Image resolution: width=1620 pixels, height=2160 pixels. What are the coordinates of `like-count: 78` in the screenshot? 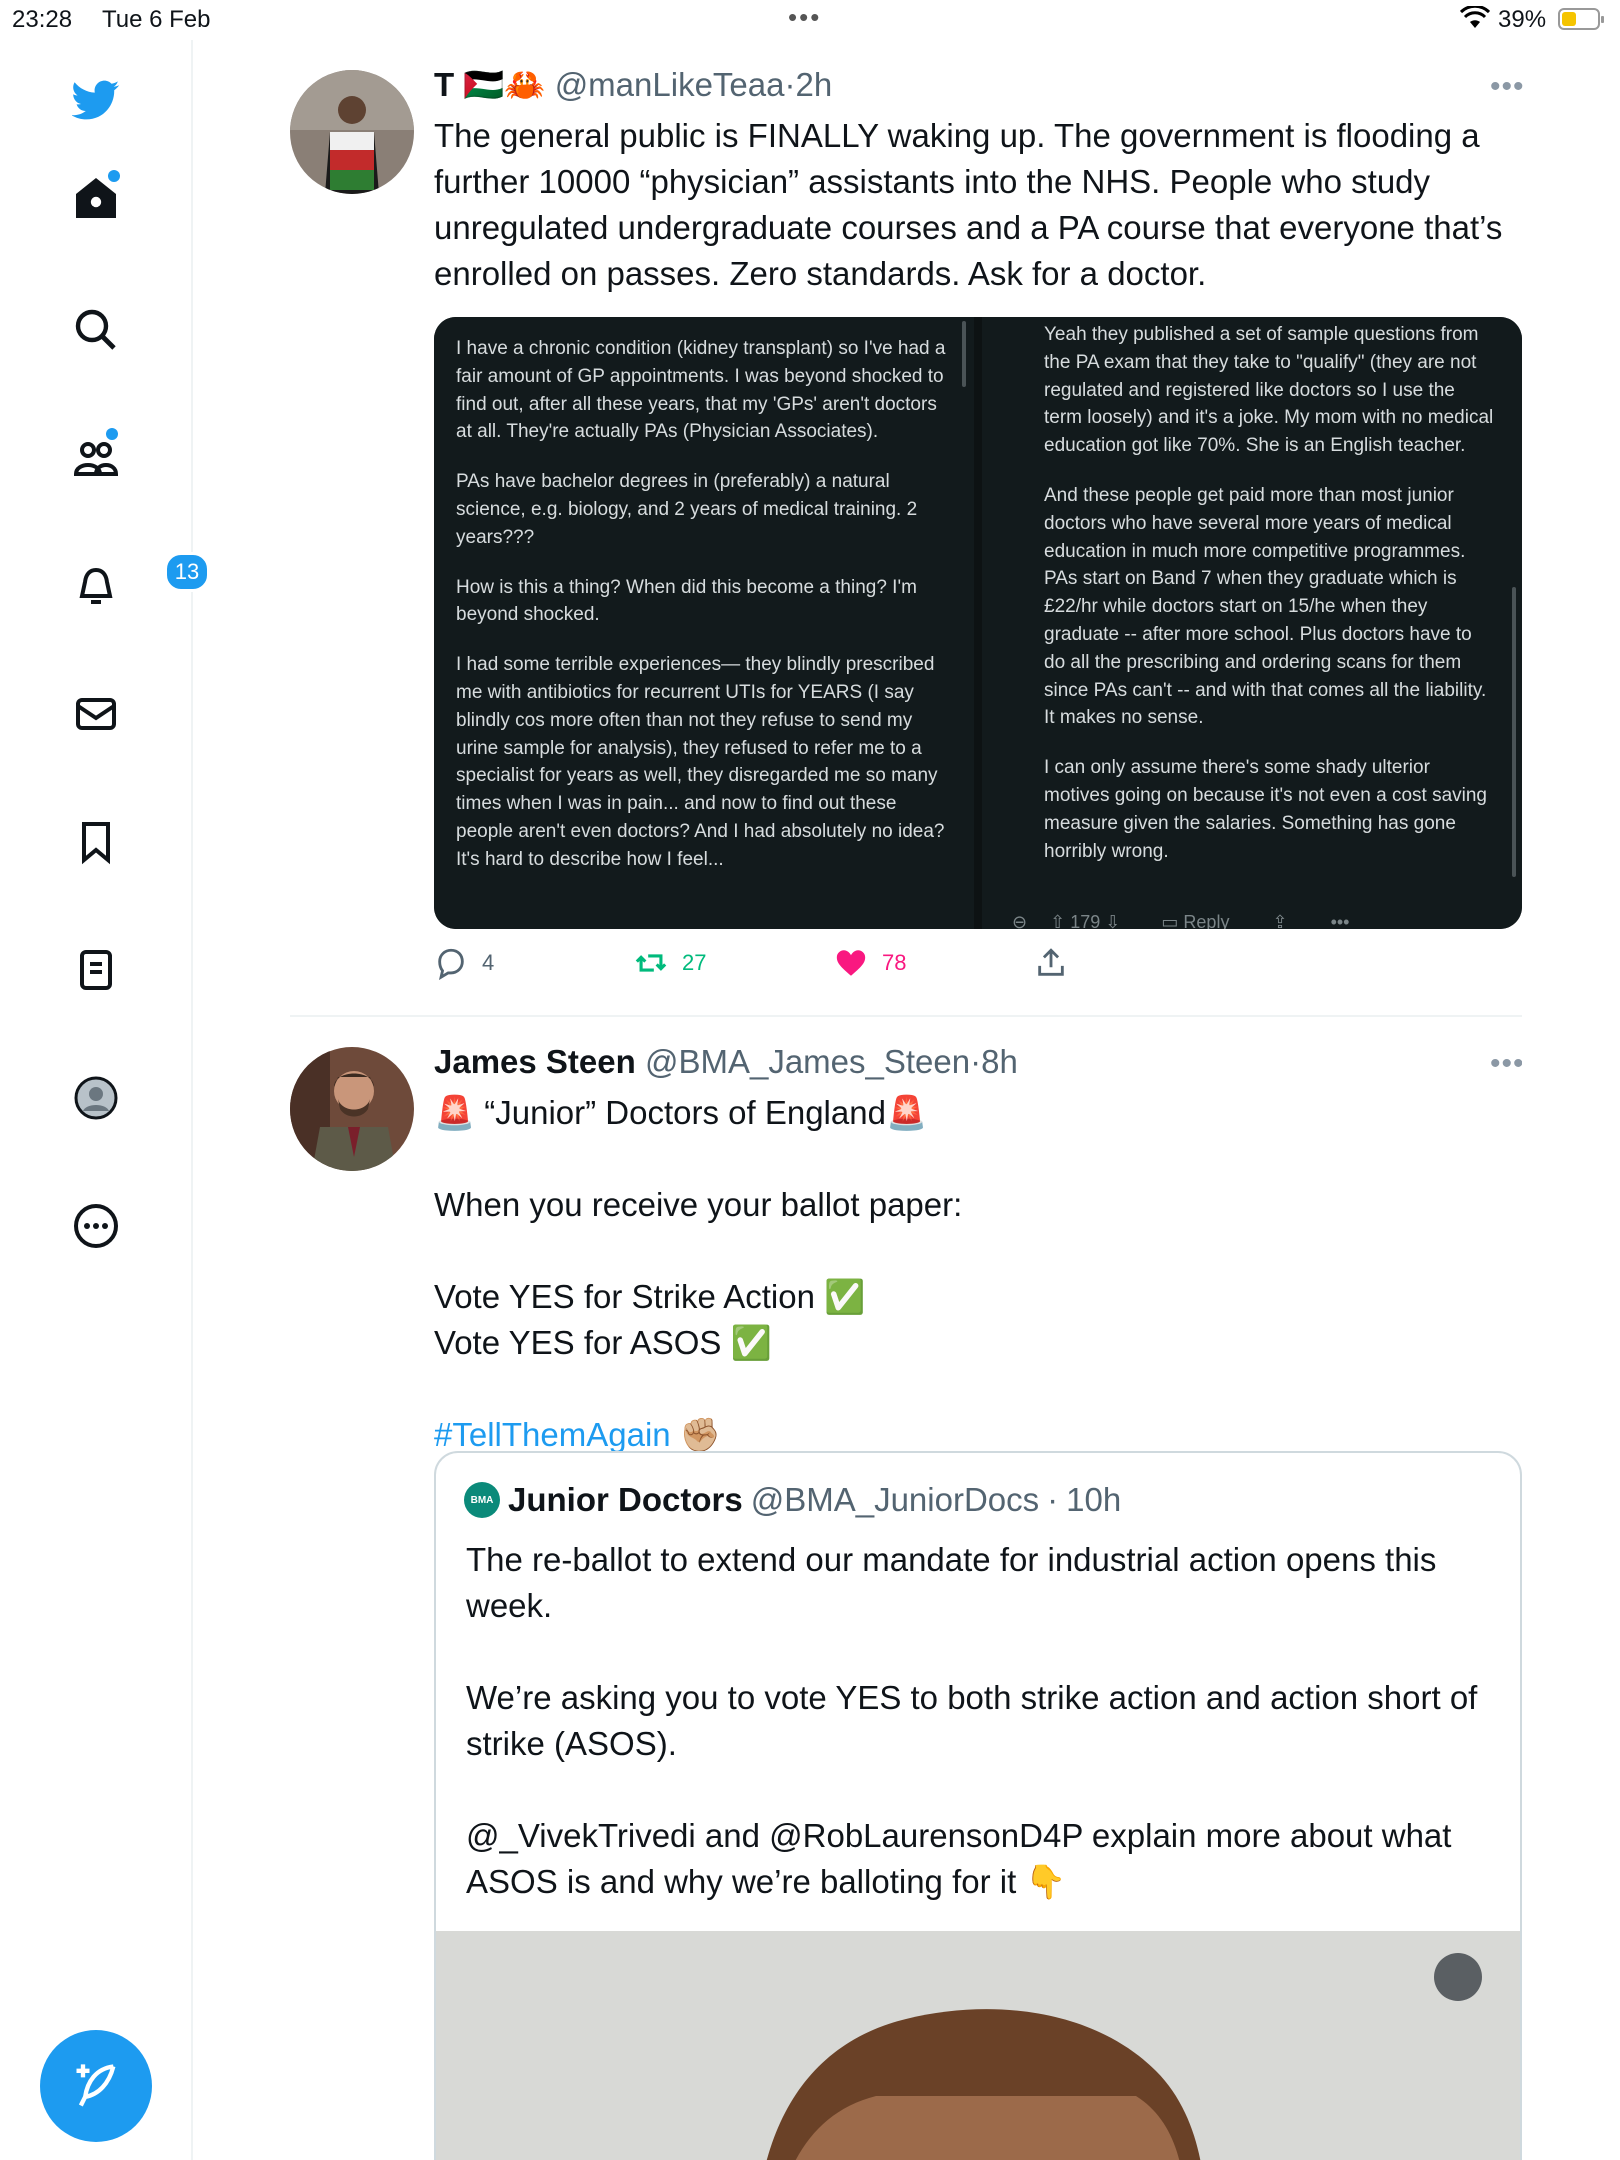 It's located at (894, 962).